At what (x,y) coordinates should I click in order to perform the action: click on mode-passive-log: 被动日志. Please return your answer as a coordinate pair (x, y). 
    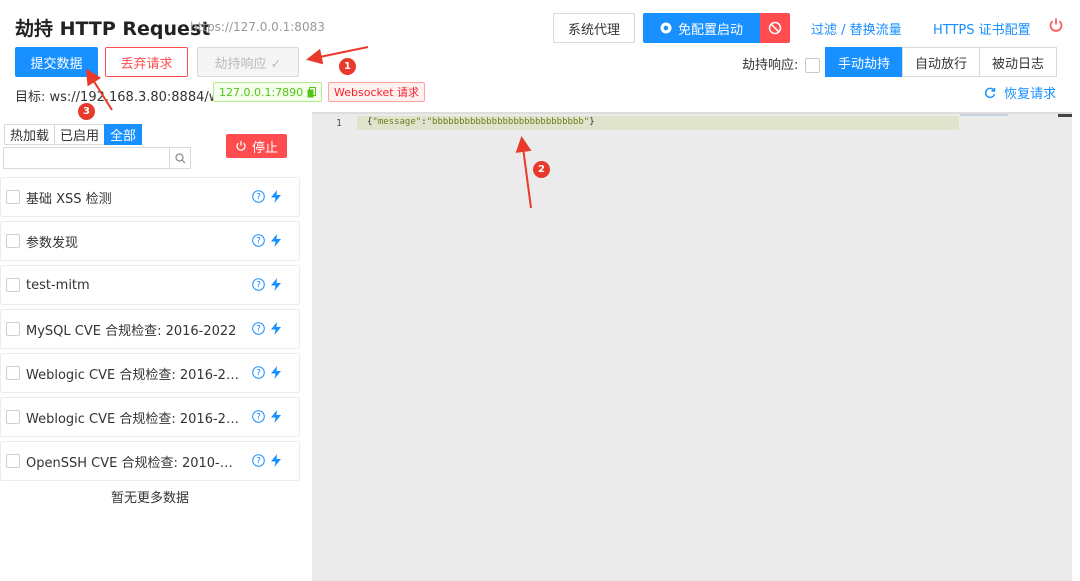
    Looking at the image, I should click on (1018, 62).